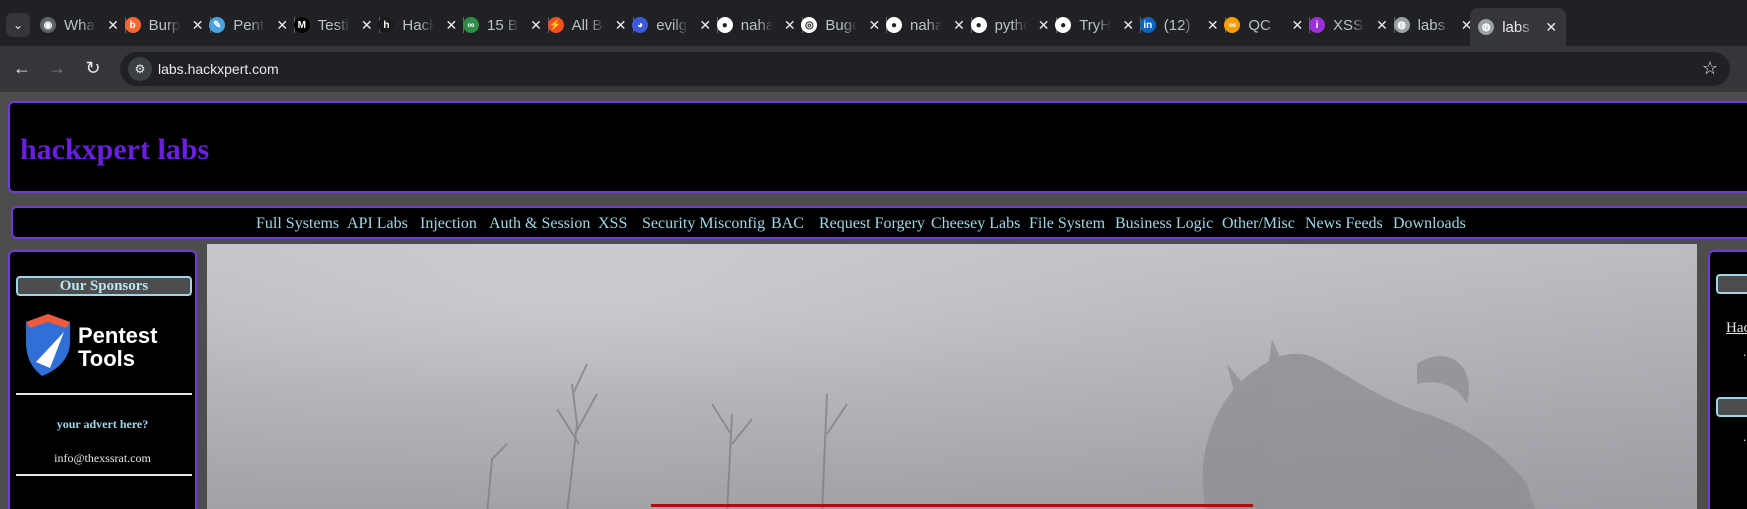 The image size is (1747, 509). What do you see at coordinates (118, 335) in the screenshot?
I see `sponsor-name-line1: Pentest` at bounding box center [118, 335].